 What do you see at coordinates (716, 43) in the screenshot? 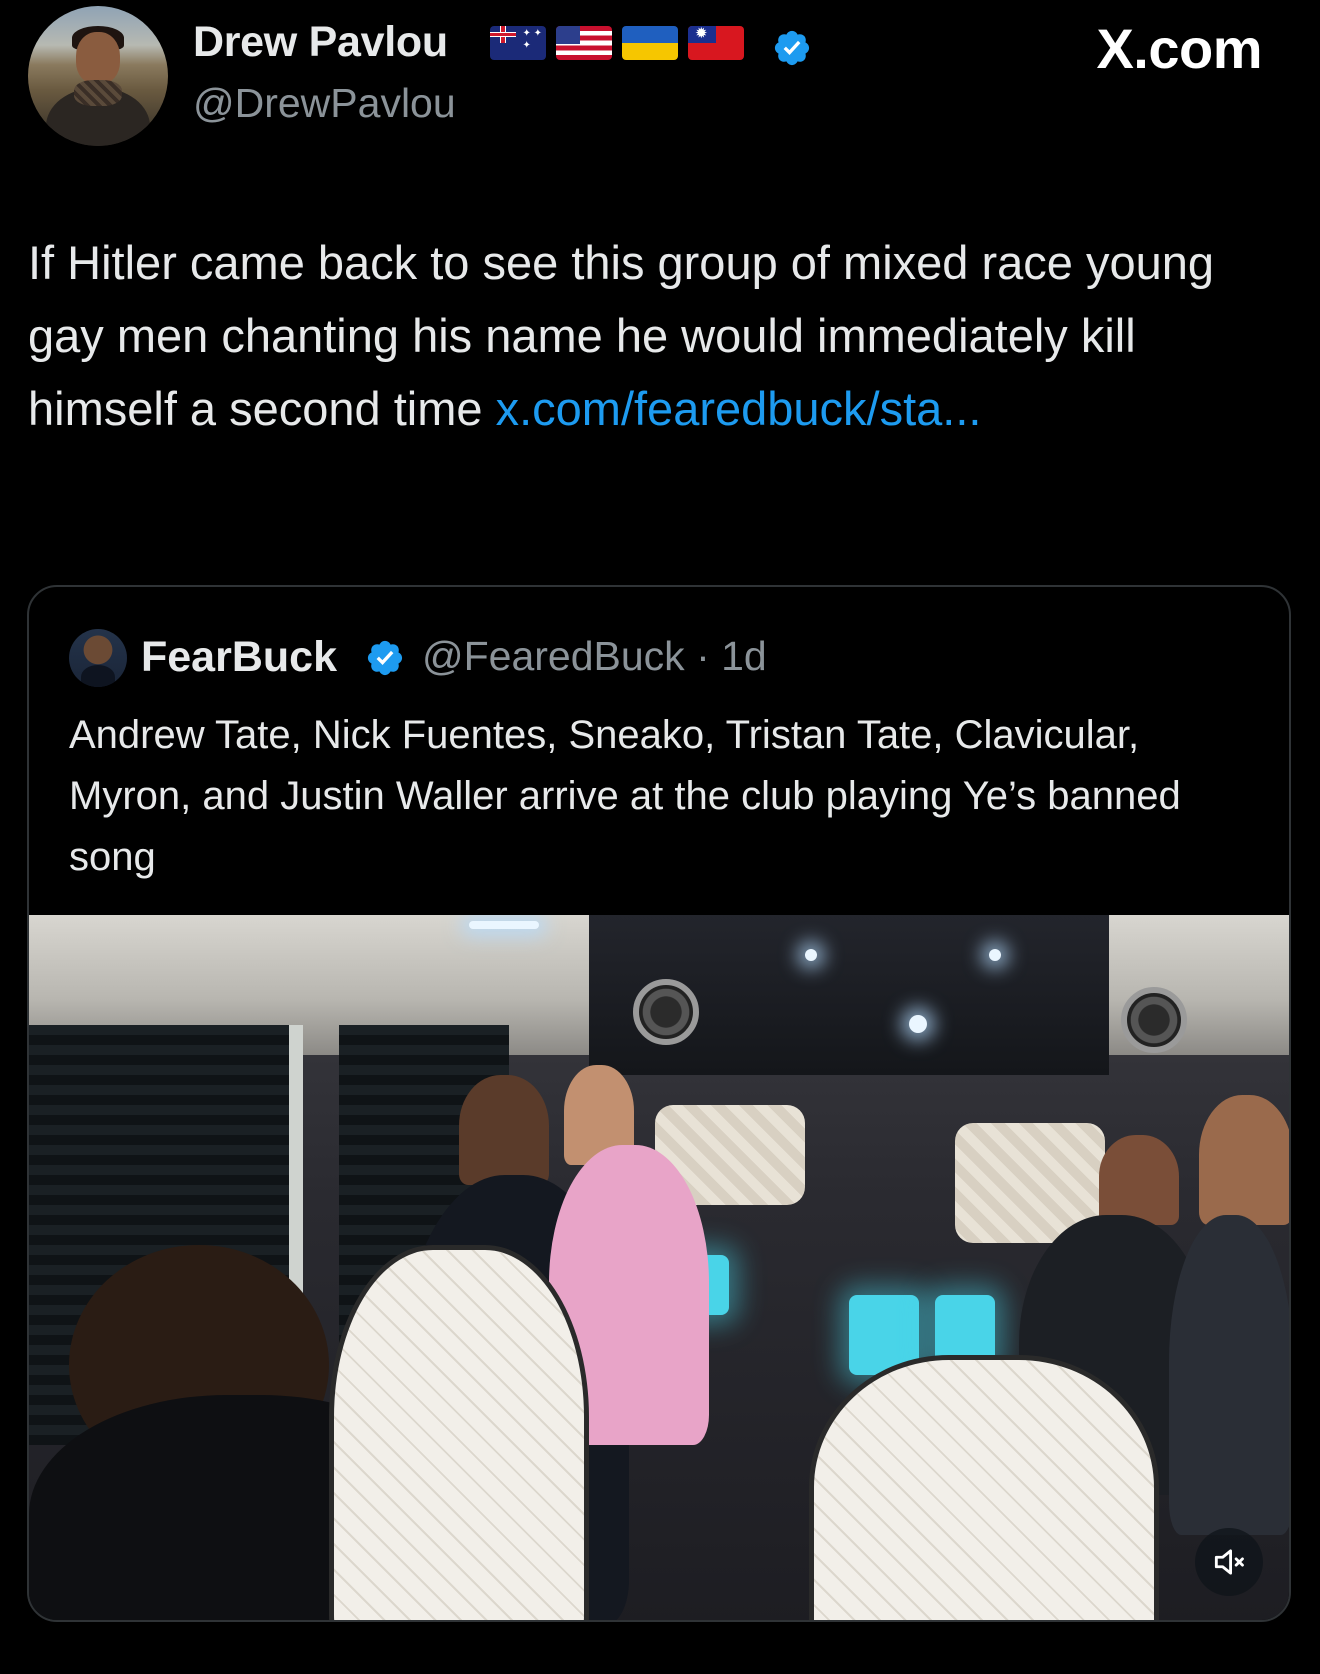
I see `taiwan-flag-icon` at bounding box center [716, 43].